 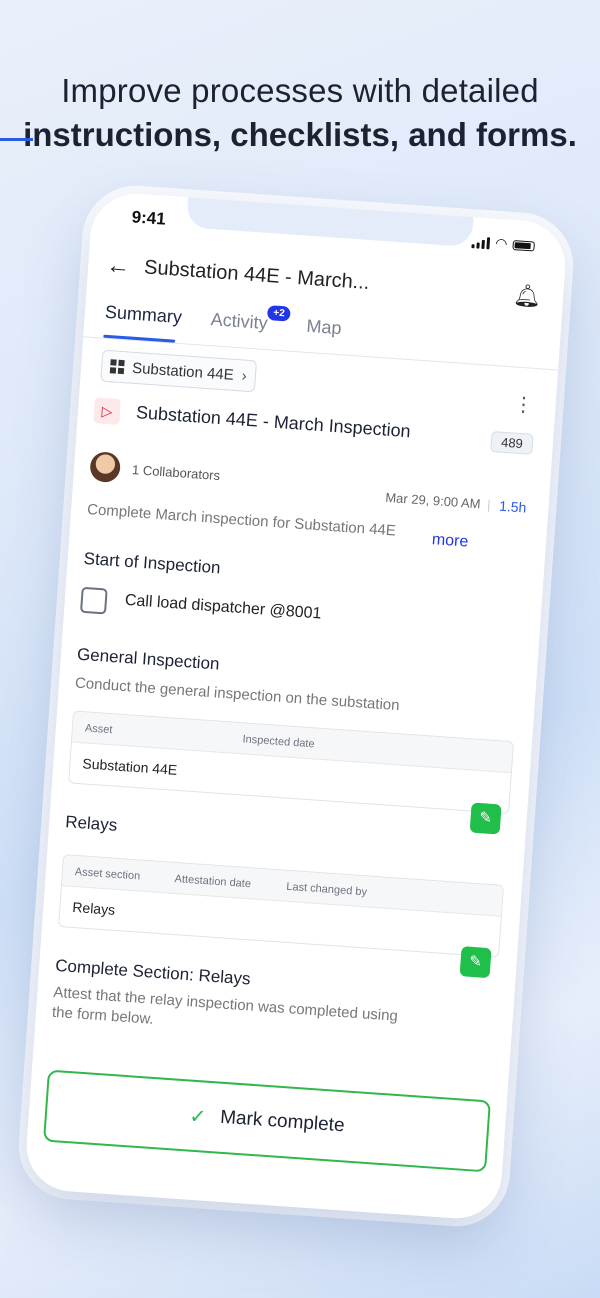 What do you see at coordinates (324, 327) in the screenshot?
I see `tab-map: Map` at bounding box center [324, 327].